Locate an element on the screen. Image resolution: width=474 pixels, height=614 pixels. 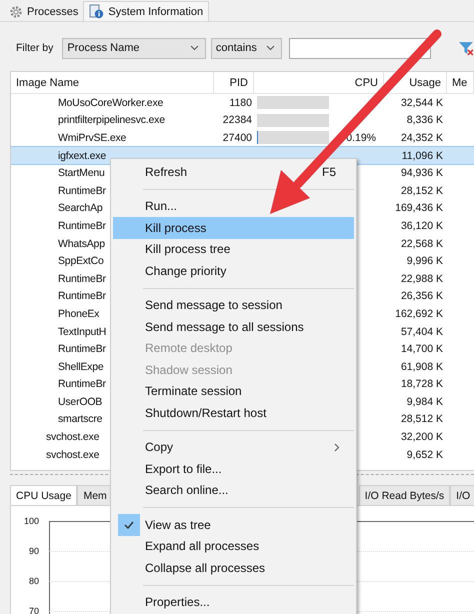
gear-icon is located at coordinates (16, 11).